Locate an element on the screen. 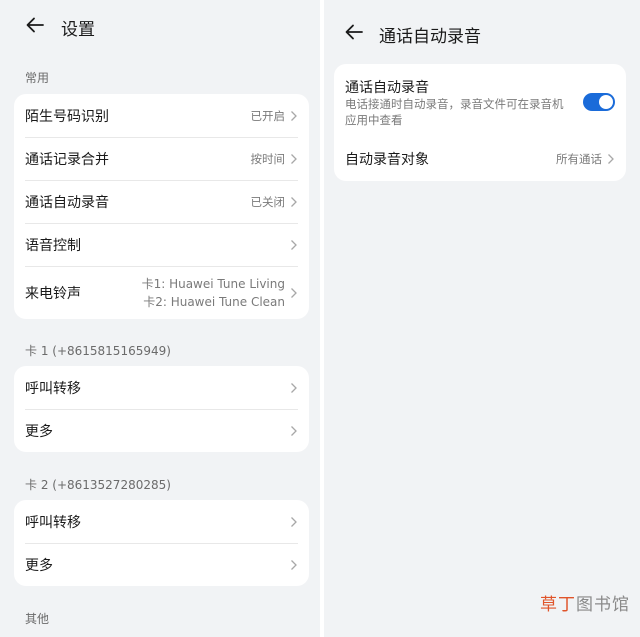 The width and height of the screenshot is (640, 637). ringtone-sim2: 卡2: Huawei Tune Clean is located at coordinates (214, 301).